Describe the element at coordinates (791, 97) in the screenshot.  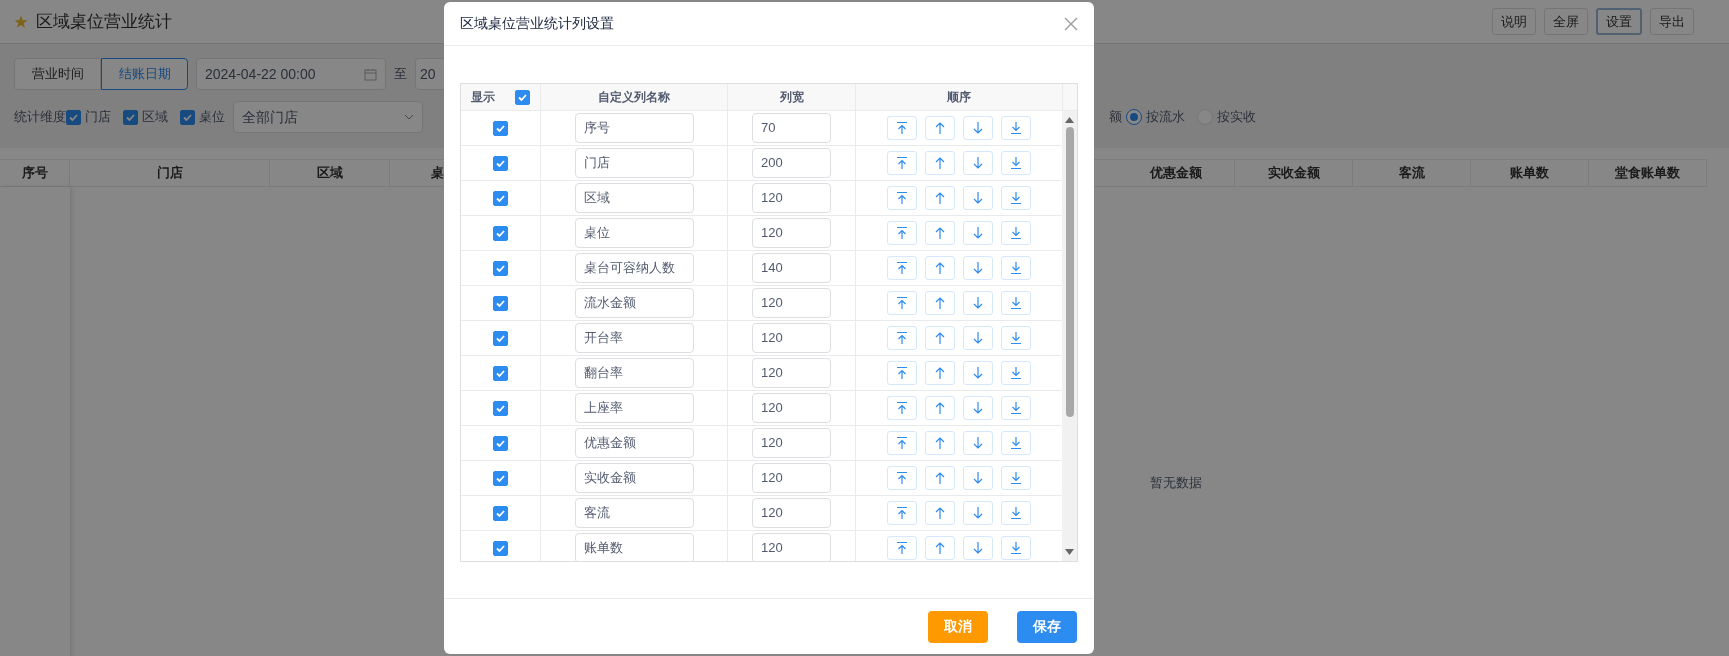
I see `column-header: 列宽` at that location.